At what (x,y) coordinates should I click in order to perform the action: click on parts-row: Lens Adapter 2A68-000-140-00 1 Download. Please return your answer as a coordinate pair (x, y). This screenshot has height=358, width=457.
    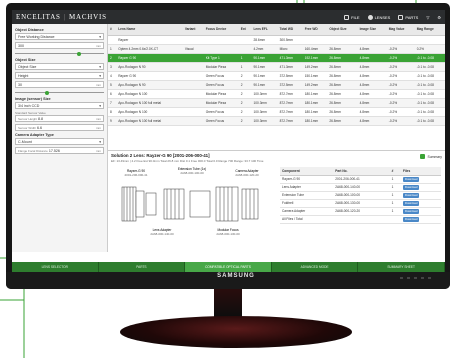
    Looking at the image, I should click on (360, 187).